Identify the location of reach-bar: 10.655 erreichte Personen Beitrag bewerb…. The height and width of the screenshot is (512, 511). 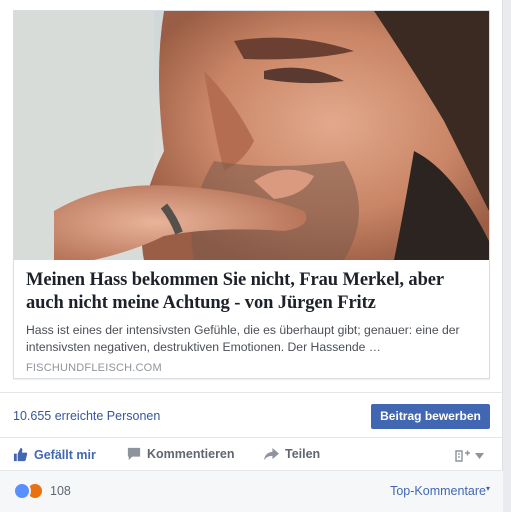
(251, 415).